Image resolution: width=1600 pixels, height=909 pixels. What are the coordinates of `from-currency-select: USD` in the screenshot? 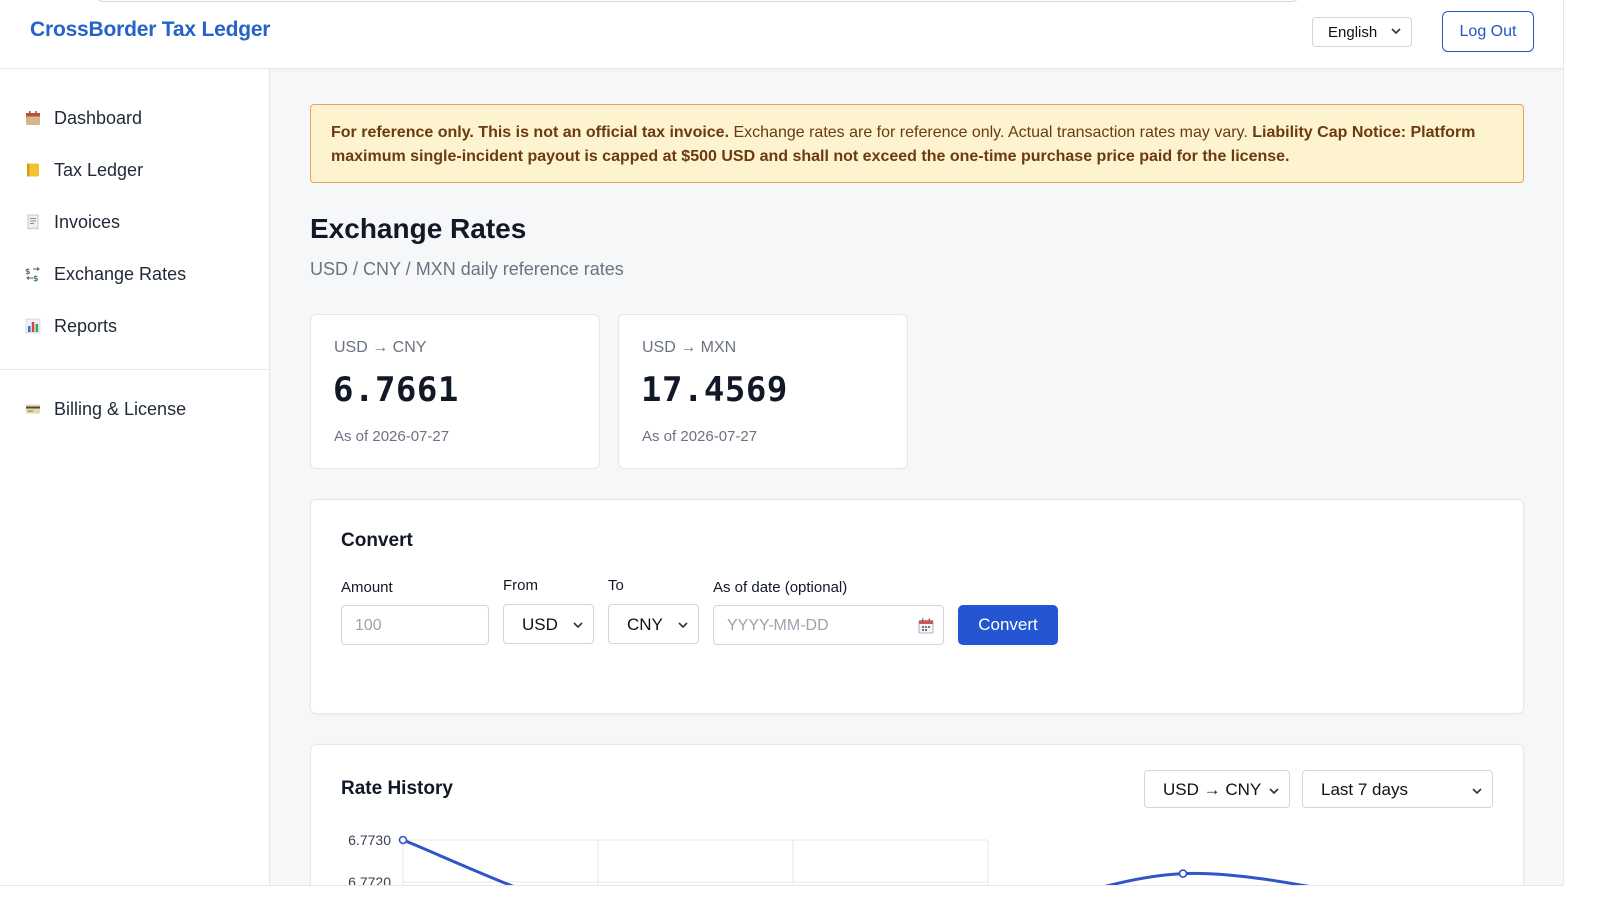 It's located at (548, 624).